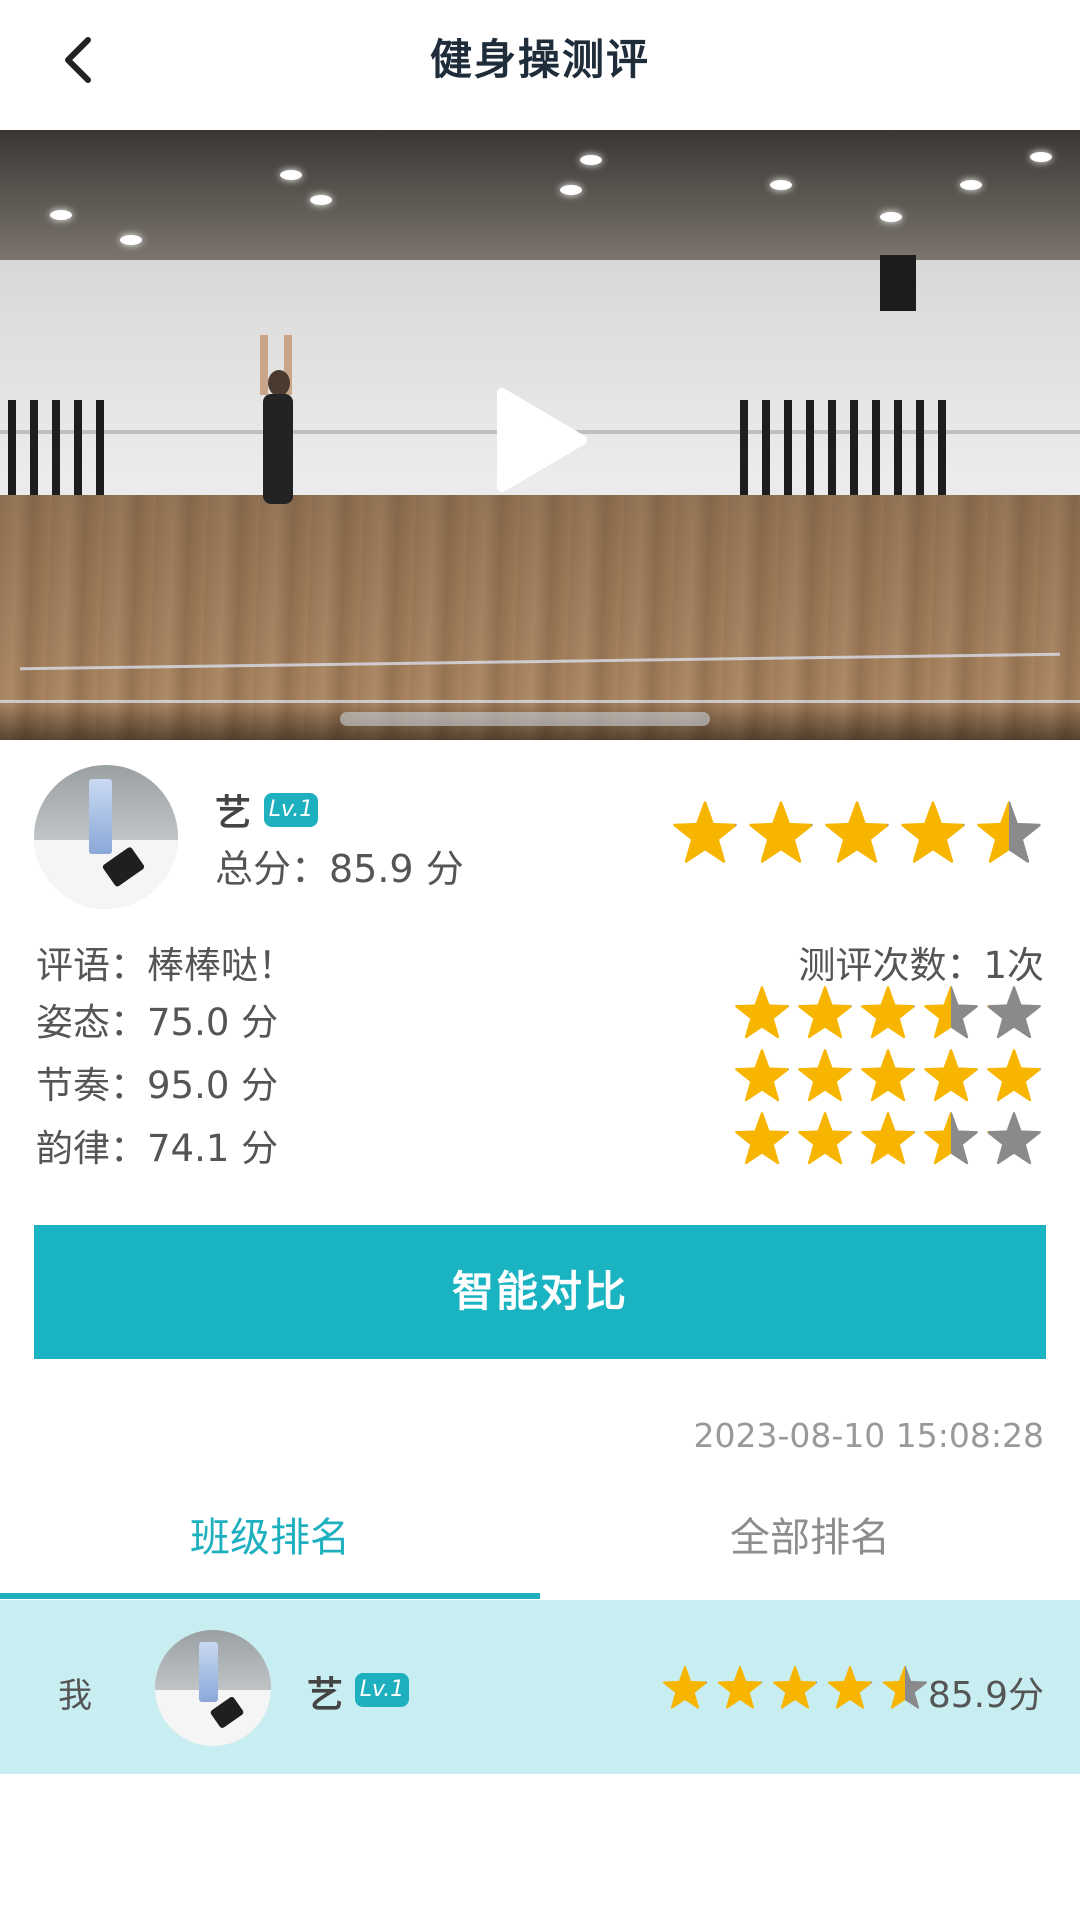 This screenshot has height=1920, width=1080. What do you see at coordinates (810, 1534) in the screenshot?
I see `tab-all-ranking: 全部排名` at bounding box center [810, 1534].